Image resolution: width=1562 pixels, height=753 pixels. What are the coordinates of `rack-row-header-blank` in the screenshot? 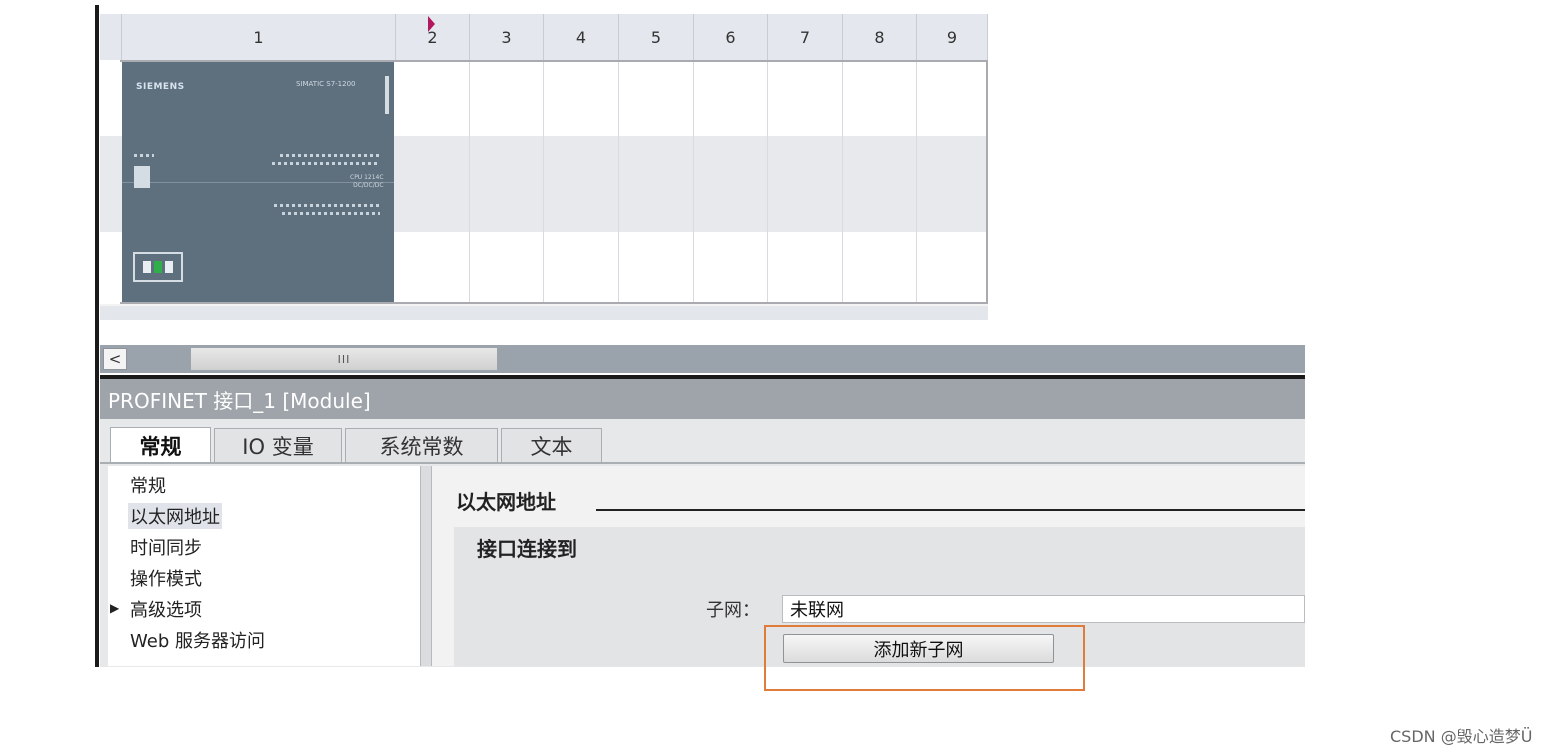 It's located at (111, 37).